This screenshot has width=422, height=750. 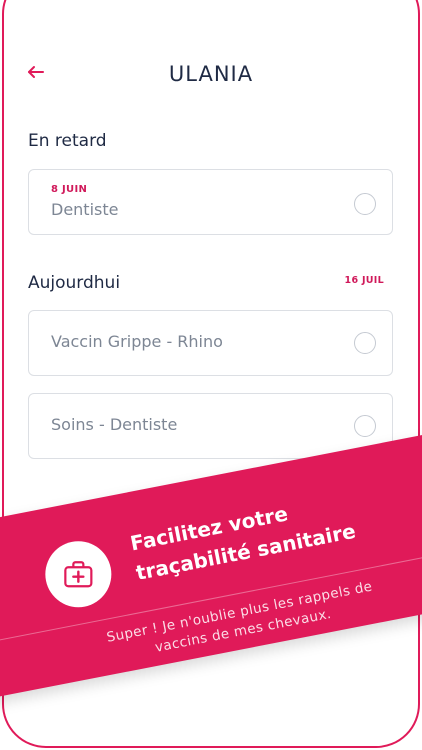 I want to click on task-card-today-1: Vaccin Grippe - Rhino, so click(x=210, y=343).